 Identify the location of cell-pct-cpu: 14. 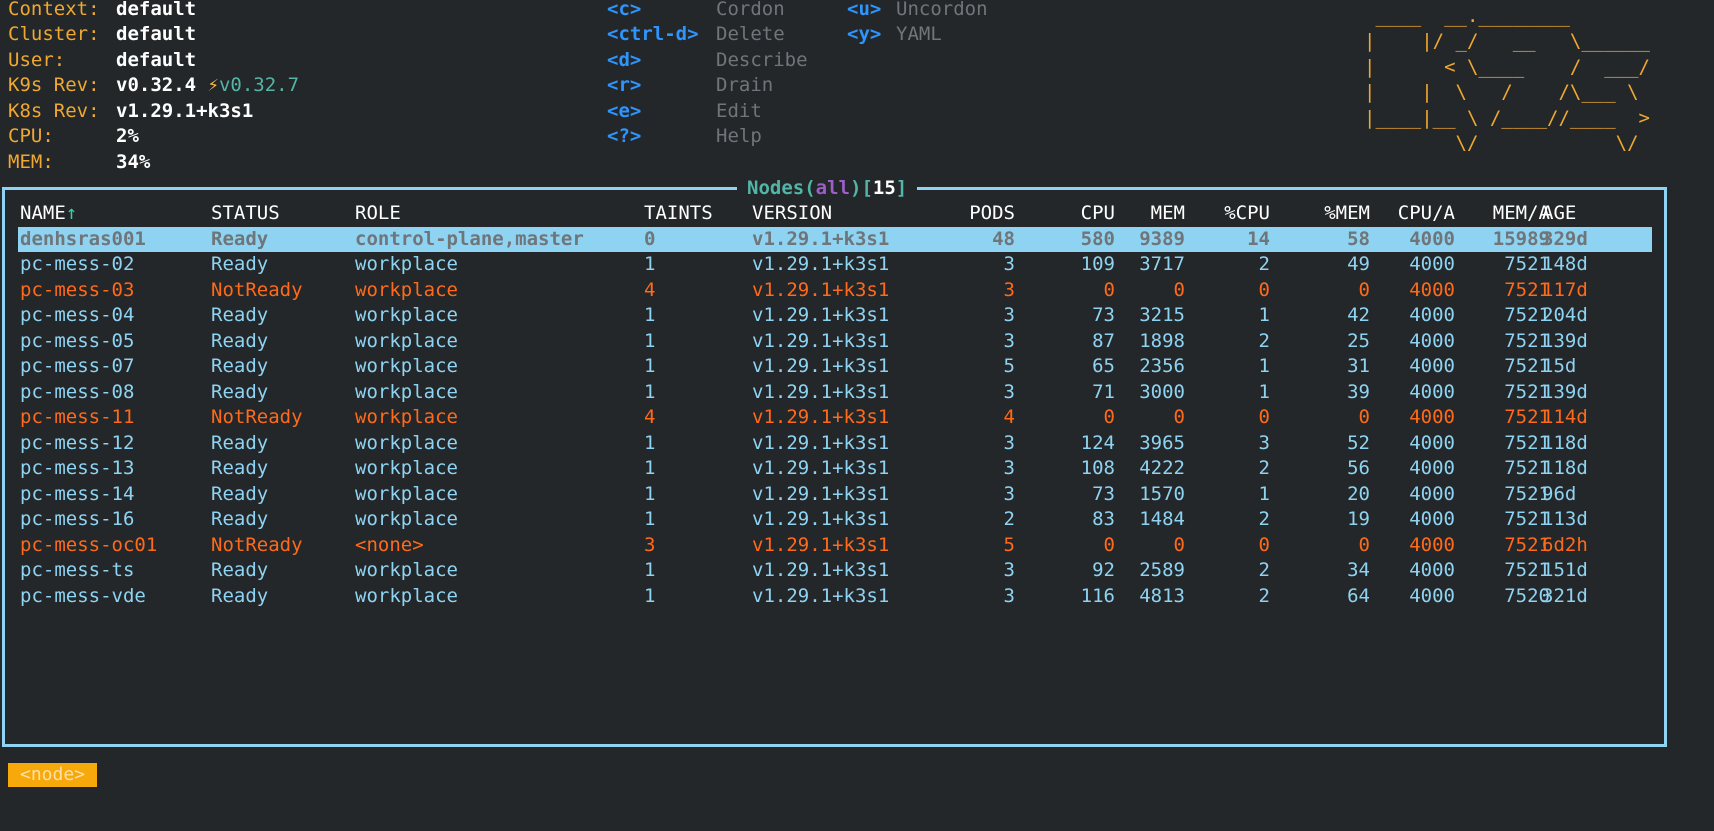
(1258, 238).